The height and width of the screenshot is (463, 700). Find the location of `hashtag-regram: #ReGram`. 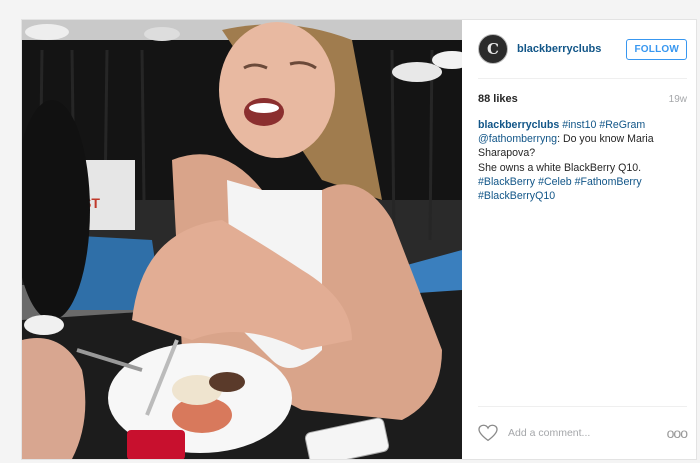

hashtag-regram: #ReGram is located at coordinates (622, 125).